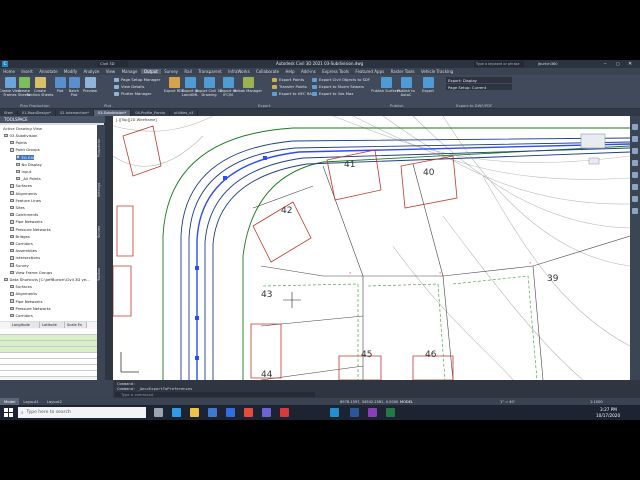  Describe the element at coordinates (635, 127) in the screenshot. I see `pan-icon` at that location.